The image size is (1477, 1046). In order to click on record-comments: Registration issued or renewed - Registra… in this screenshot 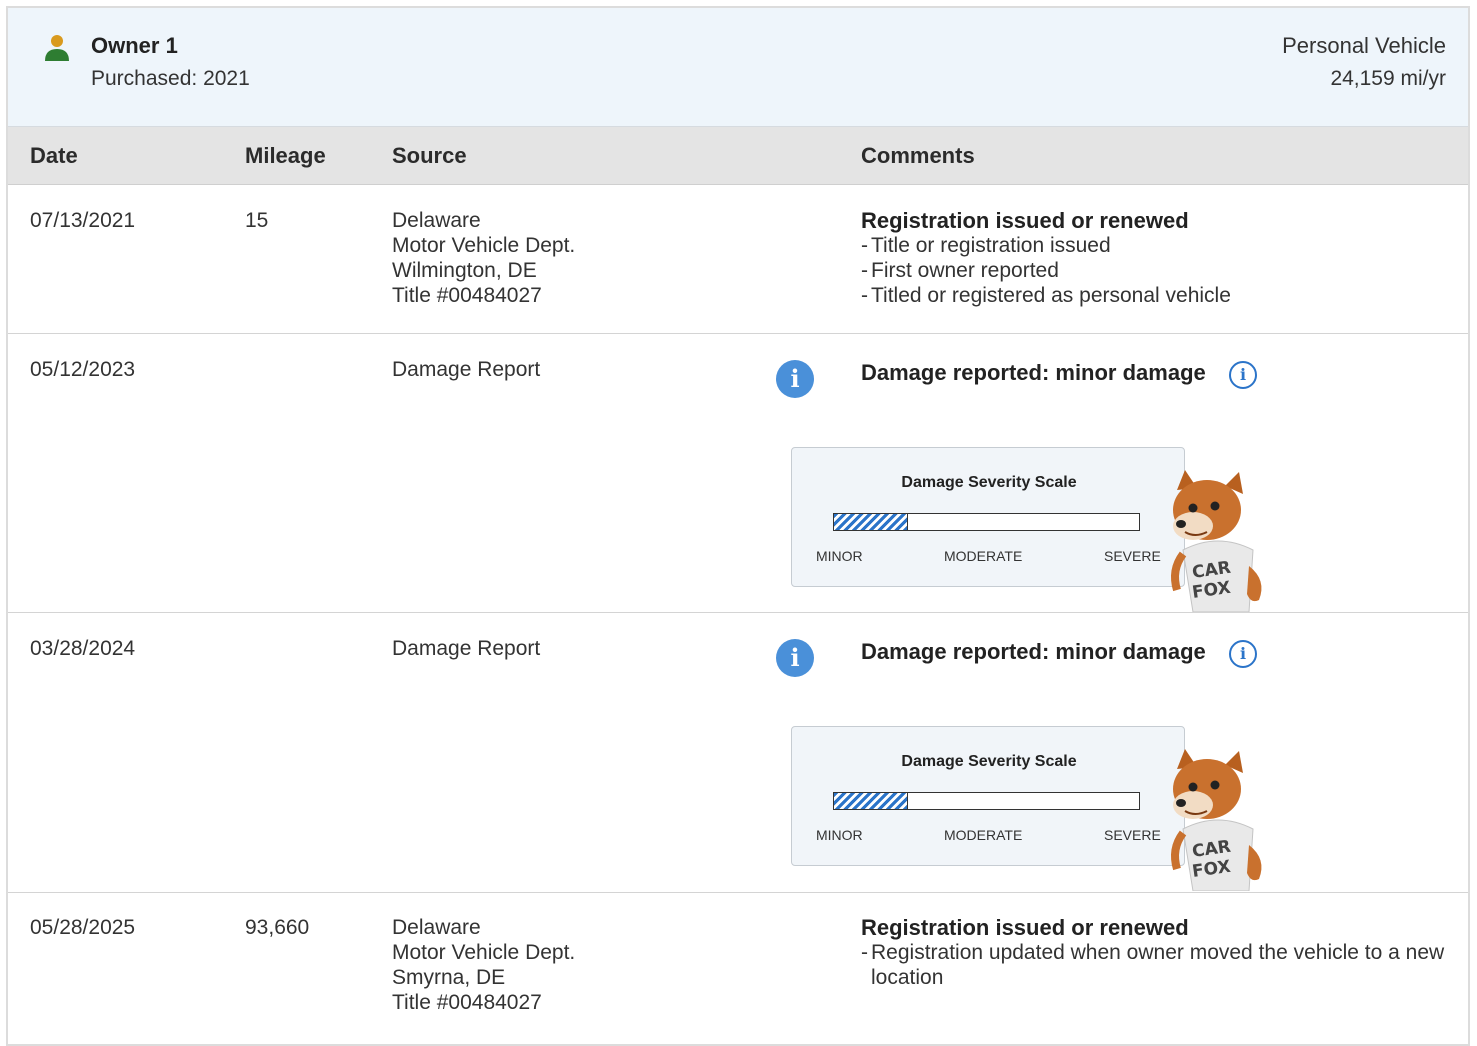, I will do `click(1156, 952)`.